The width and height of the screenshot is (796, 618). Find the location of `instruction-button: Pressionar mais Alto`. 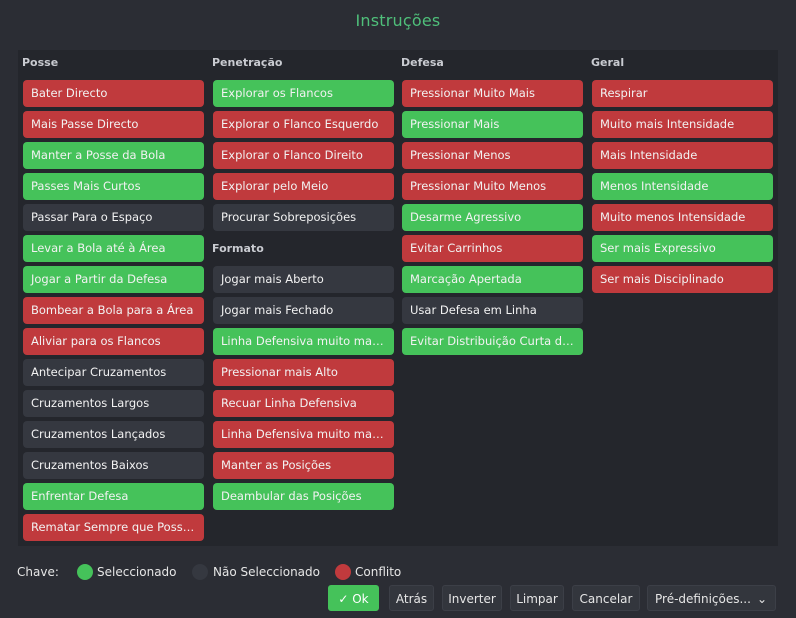

instruction-button: Pressionar mais Alto is located at coordinates (303, 372).